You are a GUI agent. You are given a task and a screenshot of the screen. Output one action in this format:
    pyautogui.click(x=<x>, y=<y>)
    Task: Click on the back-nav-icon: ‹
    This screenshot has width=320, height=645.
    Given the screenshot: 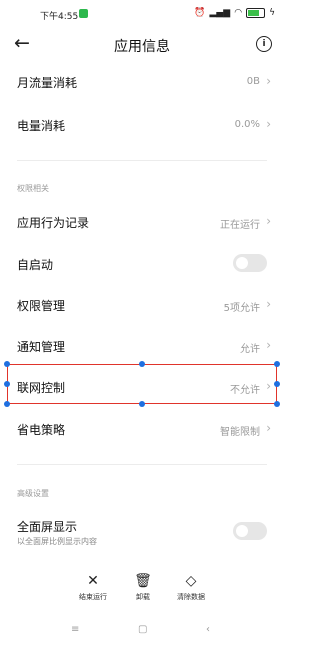 What is the action you would take?
    pyautogui.click(x=208, y=629)
    